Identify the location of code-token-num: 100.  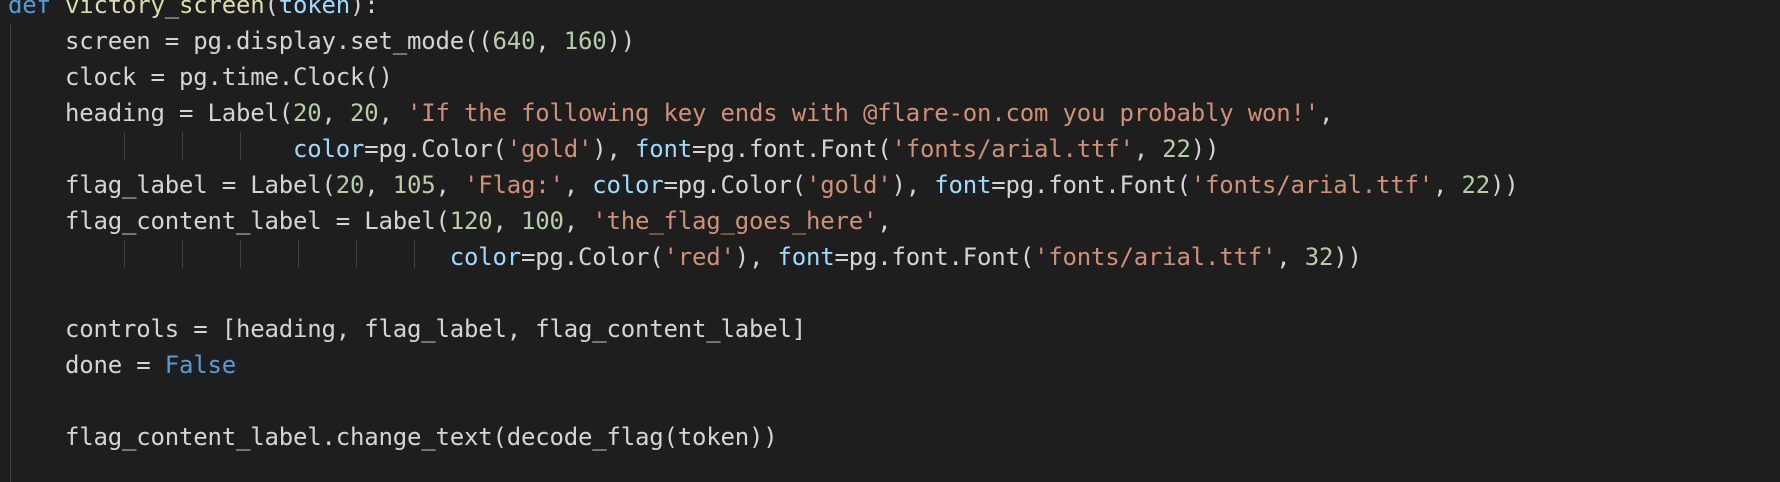
(542, 221).